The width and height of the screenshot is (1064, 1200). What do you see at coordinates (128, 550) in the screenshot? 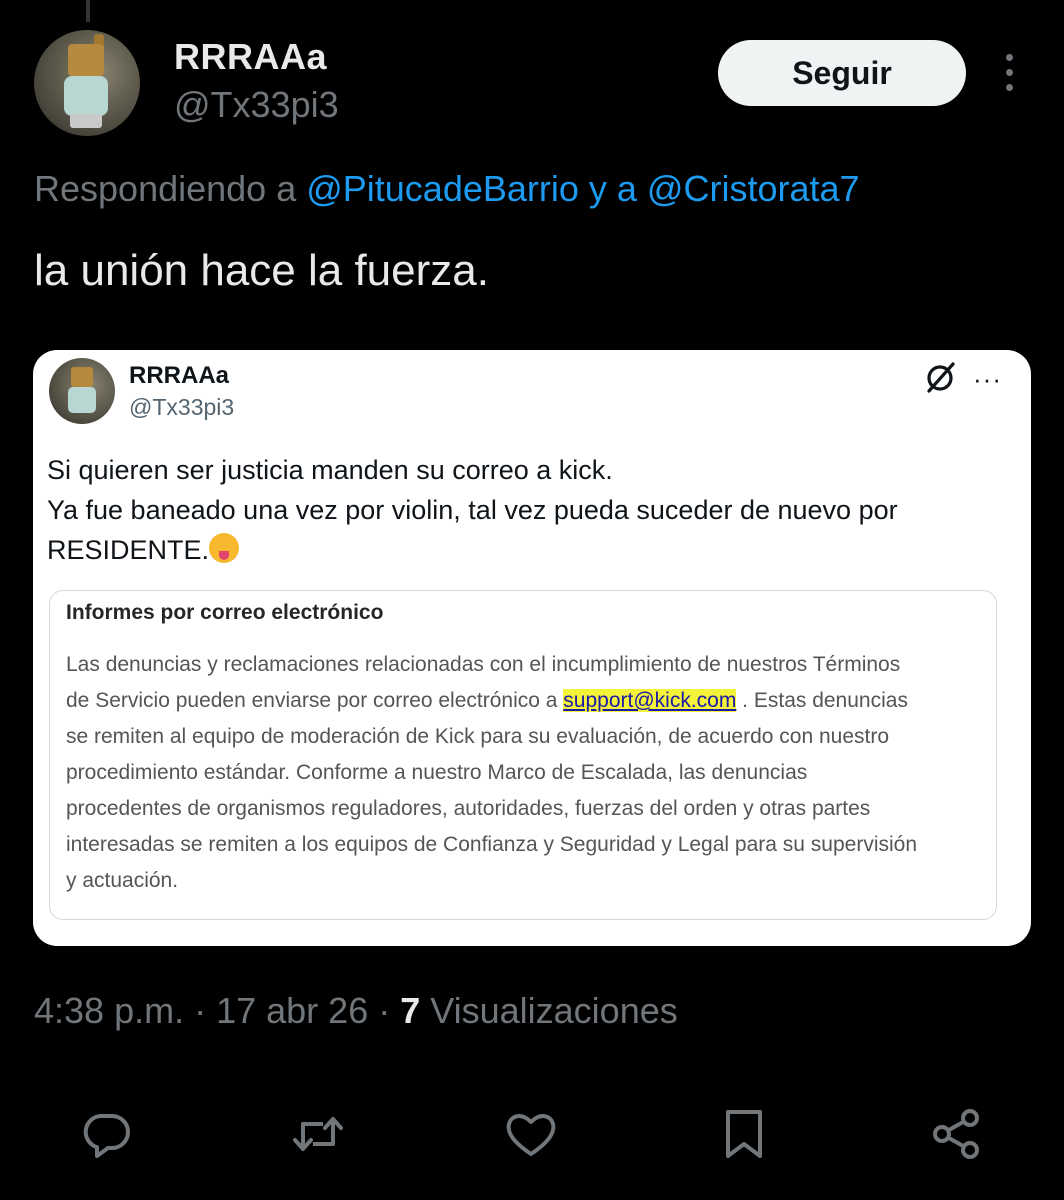
I see `quoted-text-line-text: RESIDENTE.` at bounding box center [128, 550].